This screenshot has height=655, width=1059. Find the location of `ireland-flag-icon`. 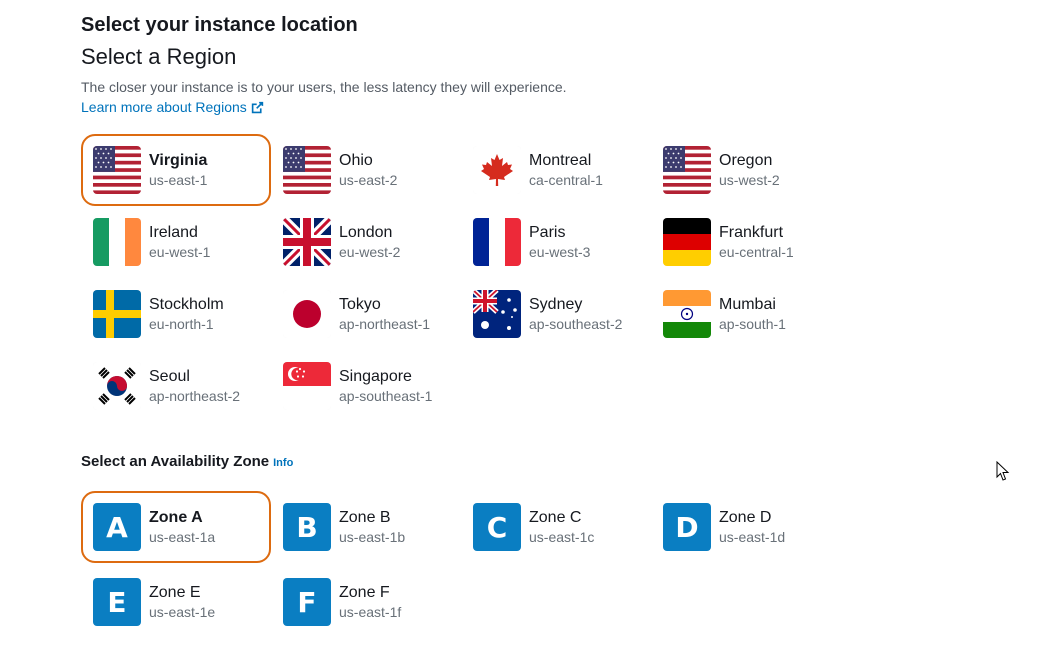

ireland-flag-icon is located at coordinates (117, 242).